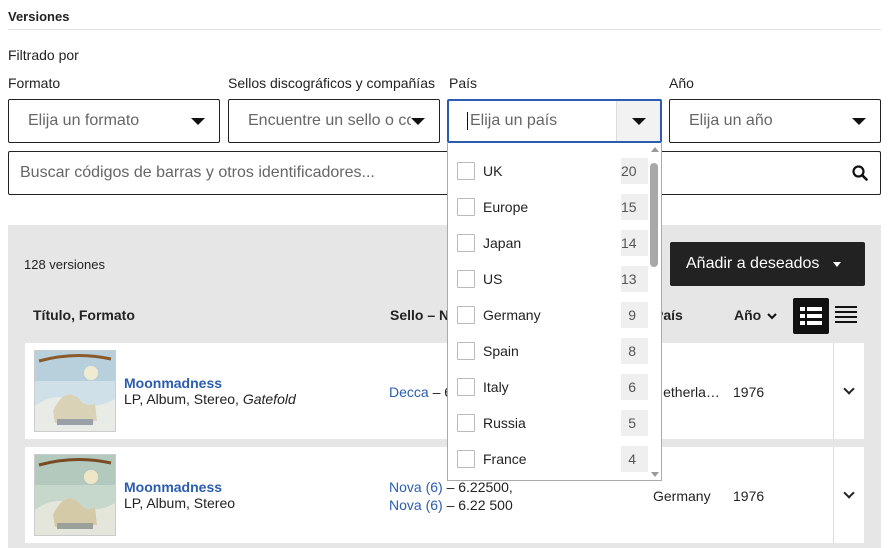 The height and width of the screenshot is (548, 889). I want to click on label-select: Encuentre un sello o compañía, so click(334, 121).